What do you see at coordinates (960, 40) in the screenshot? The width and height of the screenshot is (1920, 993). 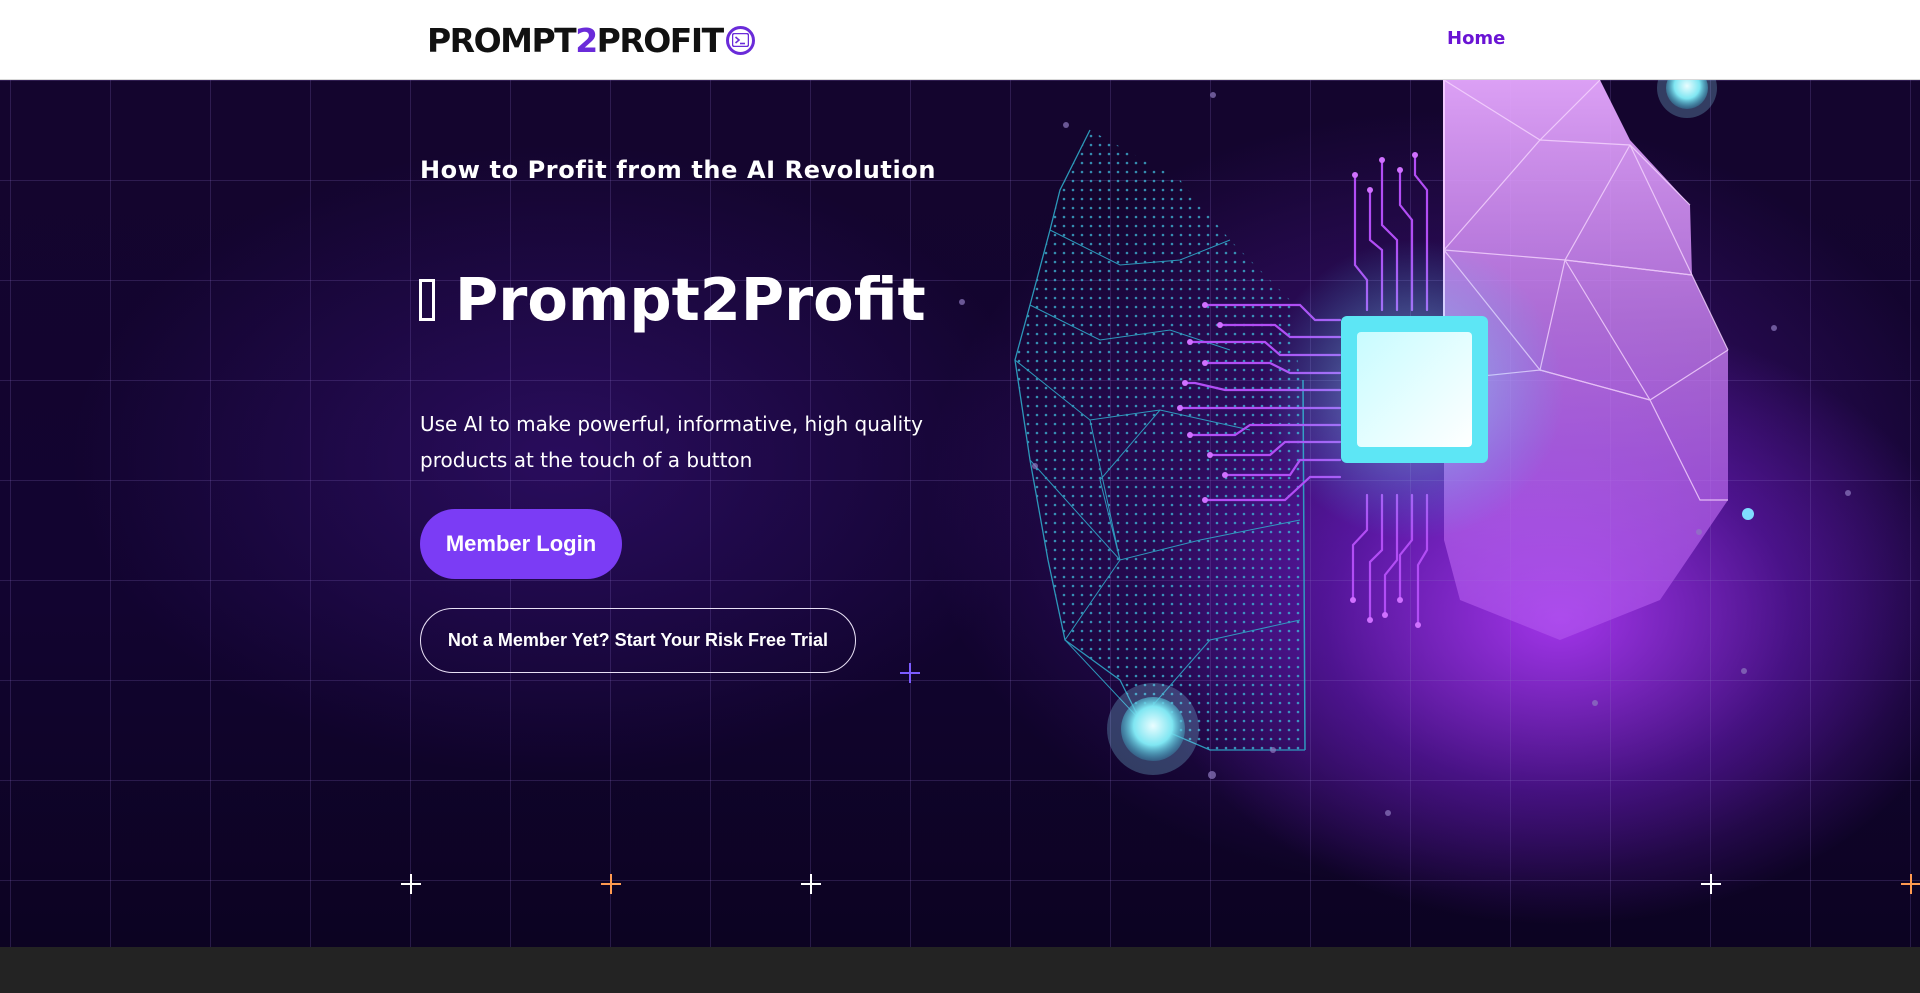 I see `site-header: PROMPT 2 PROFIT Home` at bounding box center [960, 40].